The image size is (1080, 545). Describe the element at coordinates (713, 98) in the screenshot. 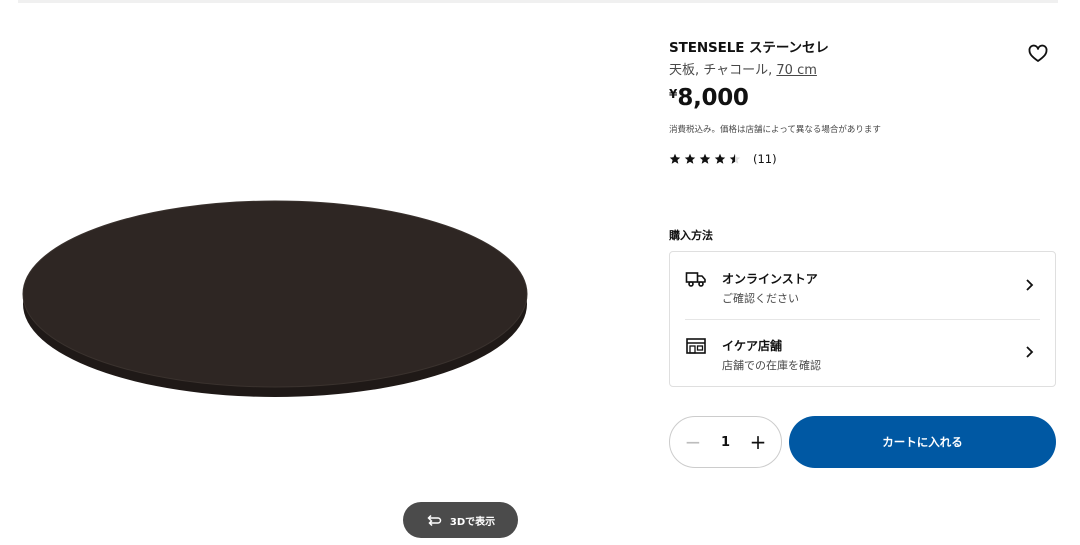

I see `price-amount: 8,000` at that location.